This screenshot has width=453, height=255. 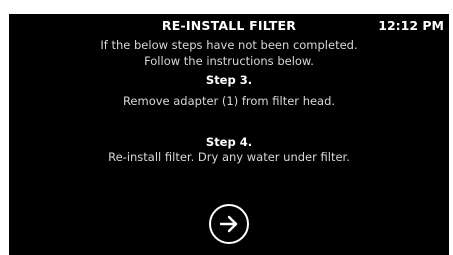 What do you see at coordinates (229, 142) in the screenshot?
I see `step-4-label: Step 4.` at bounding box center [229, 142].